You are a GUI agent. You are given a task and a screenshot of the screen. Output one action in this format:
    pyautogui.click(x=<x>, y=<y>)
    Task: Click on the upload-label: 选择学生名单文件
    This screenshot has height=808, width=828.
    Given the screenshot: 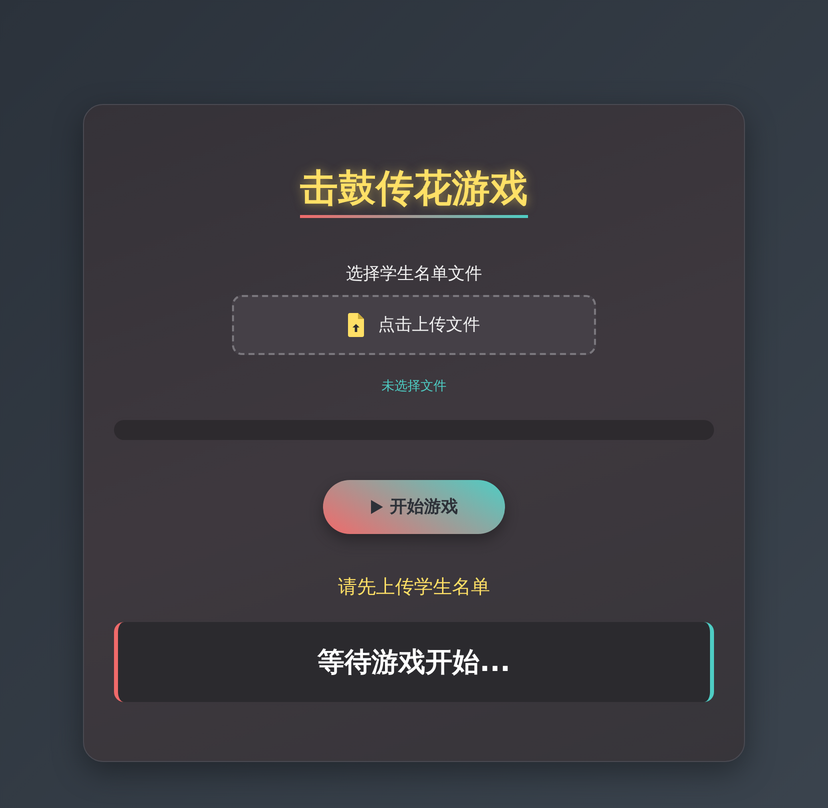 What is the action you would take?
    pyautogui.click(x=414, y=273)
    